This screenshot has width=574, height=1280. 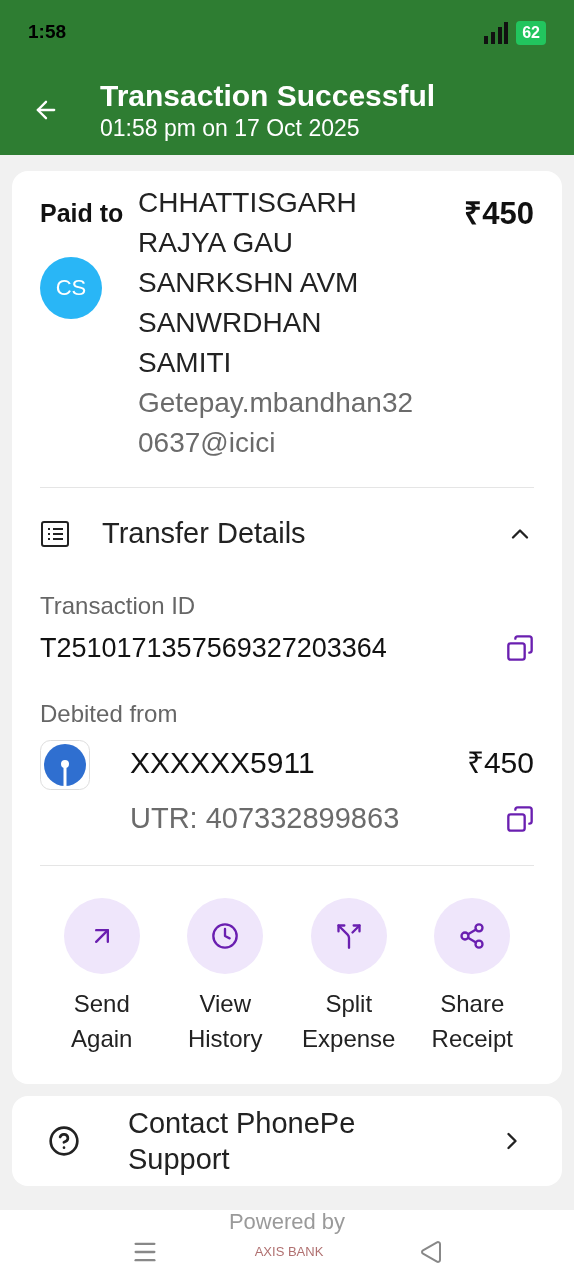 What do you see at coordinates (214, 648) in the screenshot?
I see `transaction-id: T2510171357569327203364` at bounding box center [214, 648].